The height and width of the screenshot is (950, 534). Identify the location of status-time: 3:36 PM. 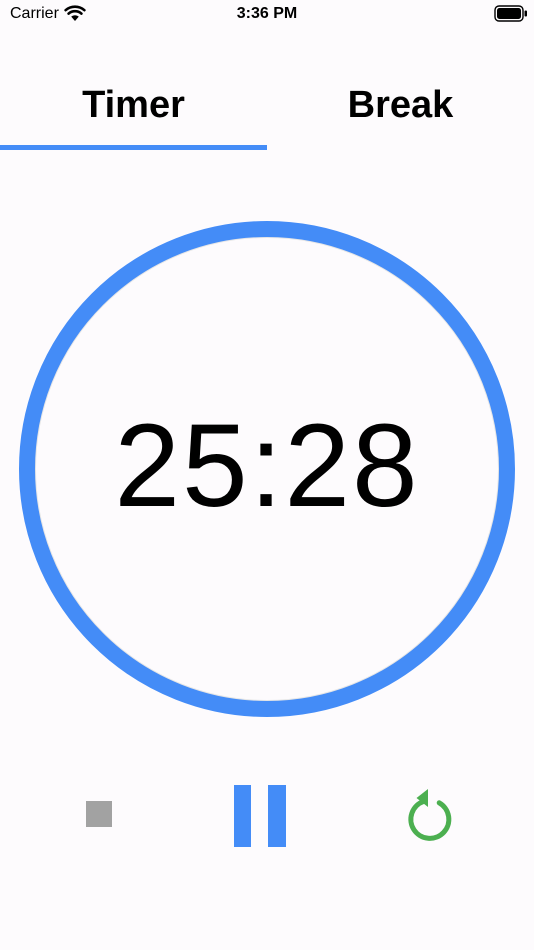
(267, 13).